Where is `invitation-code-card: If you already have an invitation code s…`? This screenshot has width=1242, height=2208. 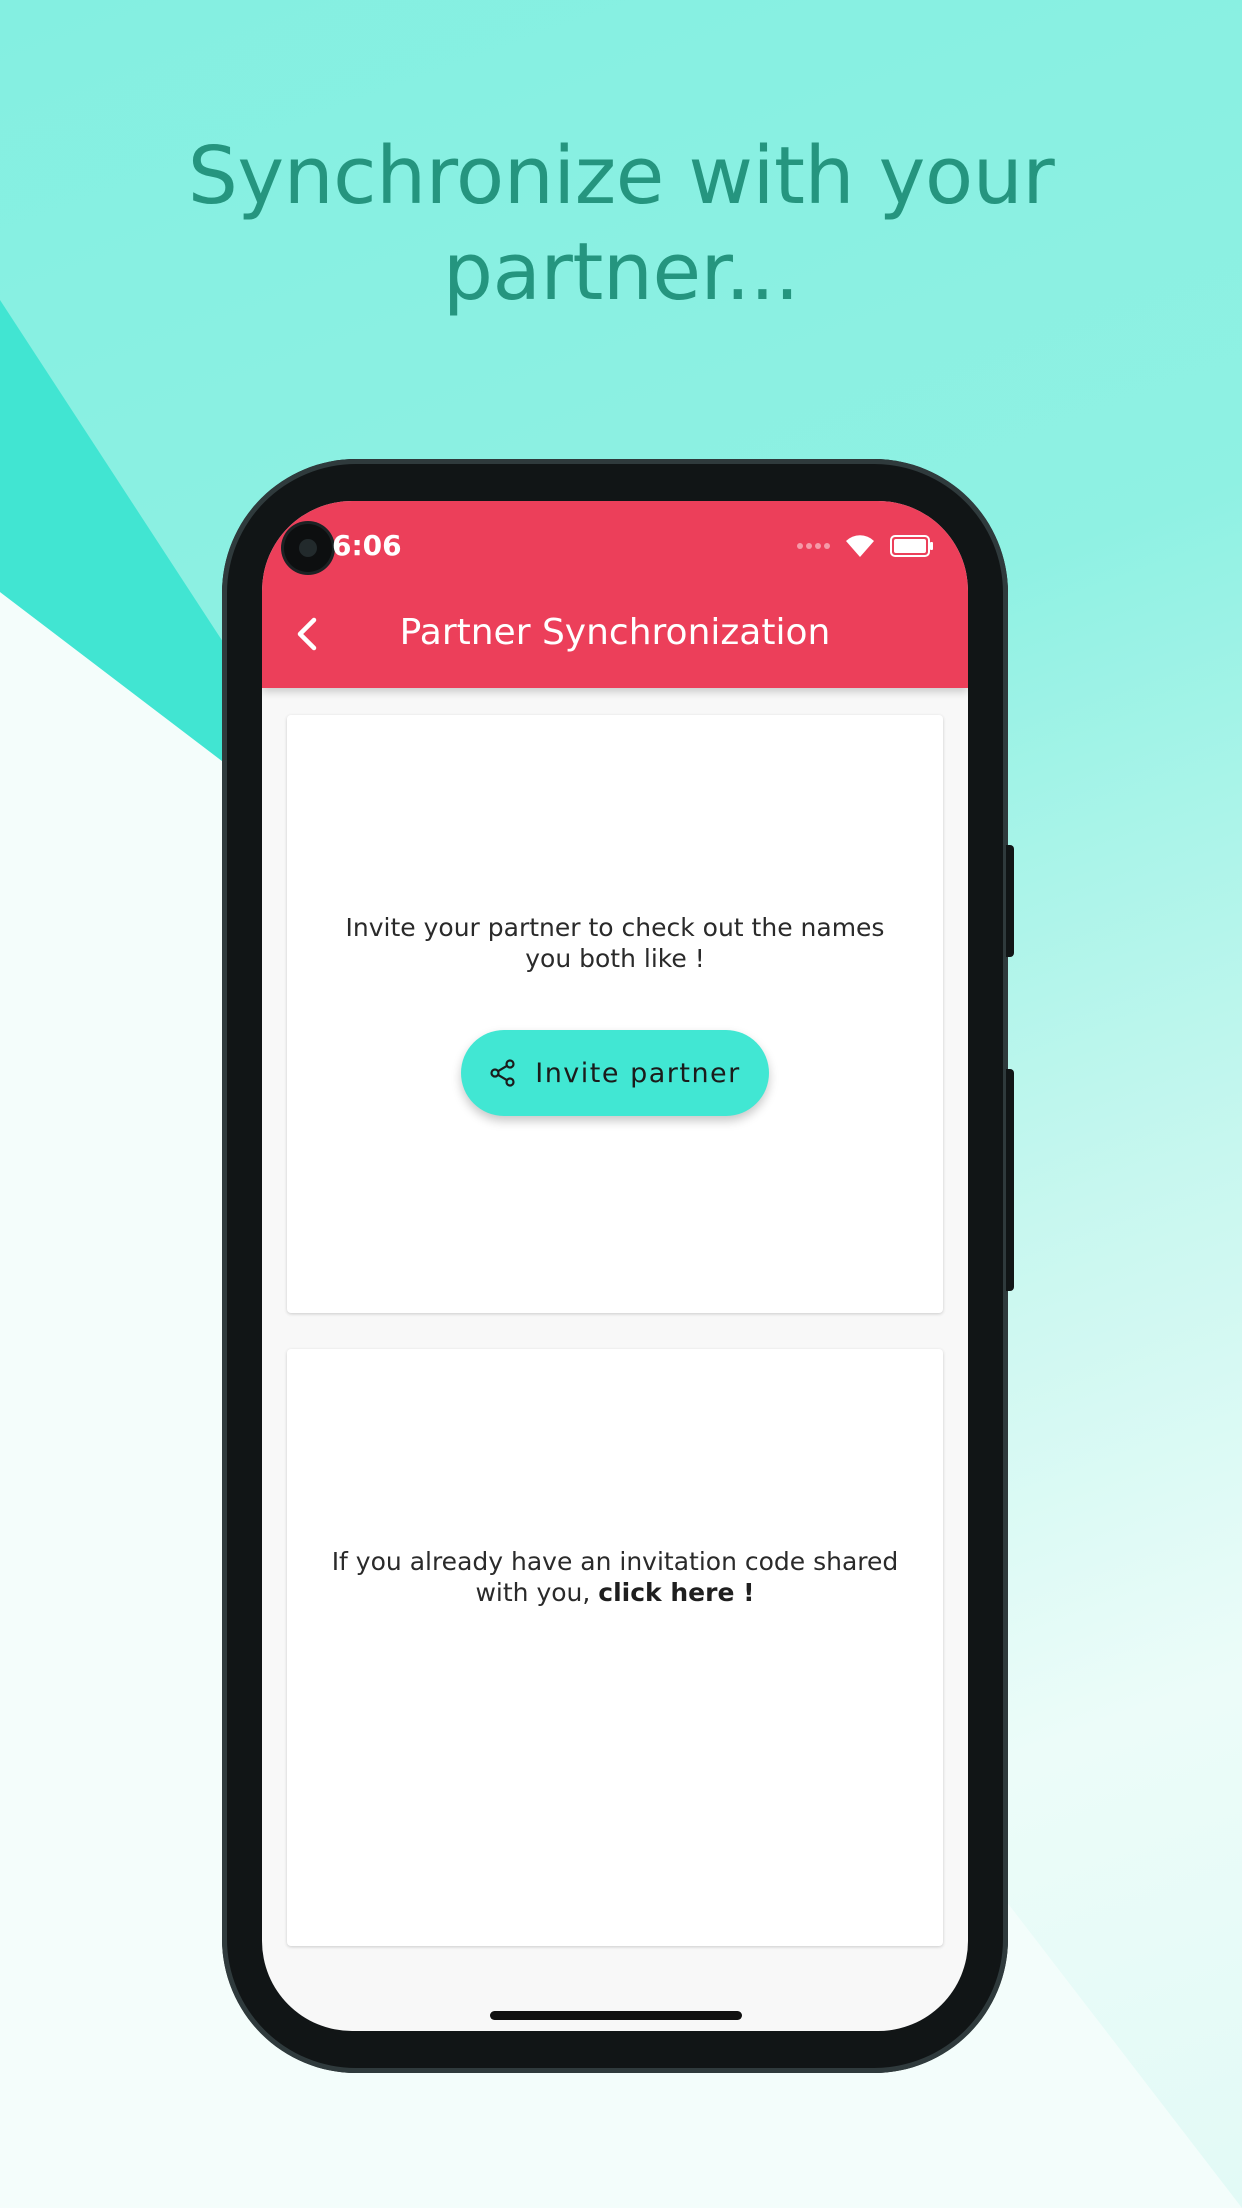
invitation-code-card: If you already have an invitation code s… is located at coordinates (615, 1647).